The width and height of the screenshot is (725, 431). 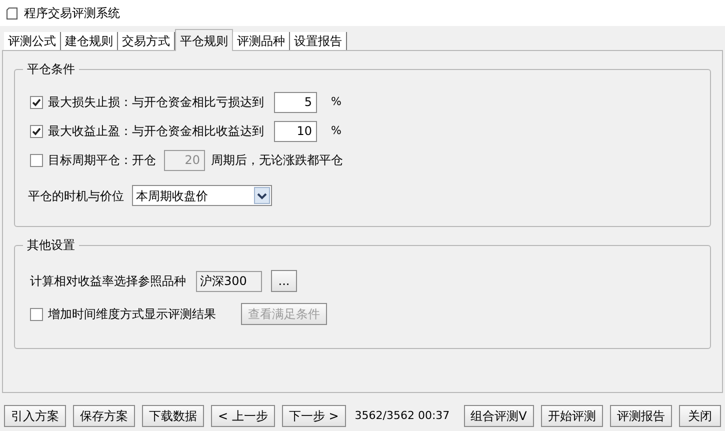 What do you see at coordinates (146, 41) in the screenshot?
I see `tab: 交易方式` at bounding box center [146, 41].